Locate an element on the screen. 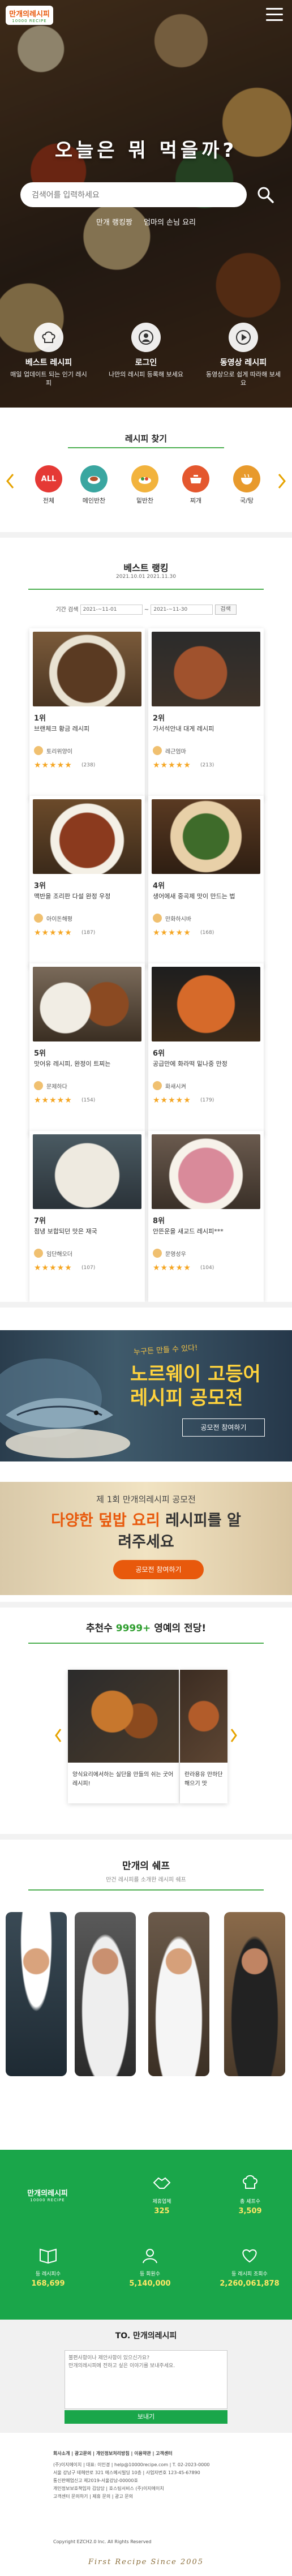 This screenshot has width=292, height=2576. contact-message-input is located at coordinates (146, 2379).